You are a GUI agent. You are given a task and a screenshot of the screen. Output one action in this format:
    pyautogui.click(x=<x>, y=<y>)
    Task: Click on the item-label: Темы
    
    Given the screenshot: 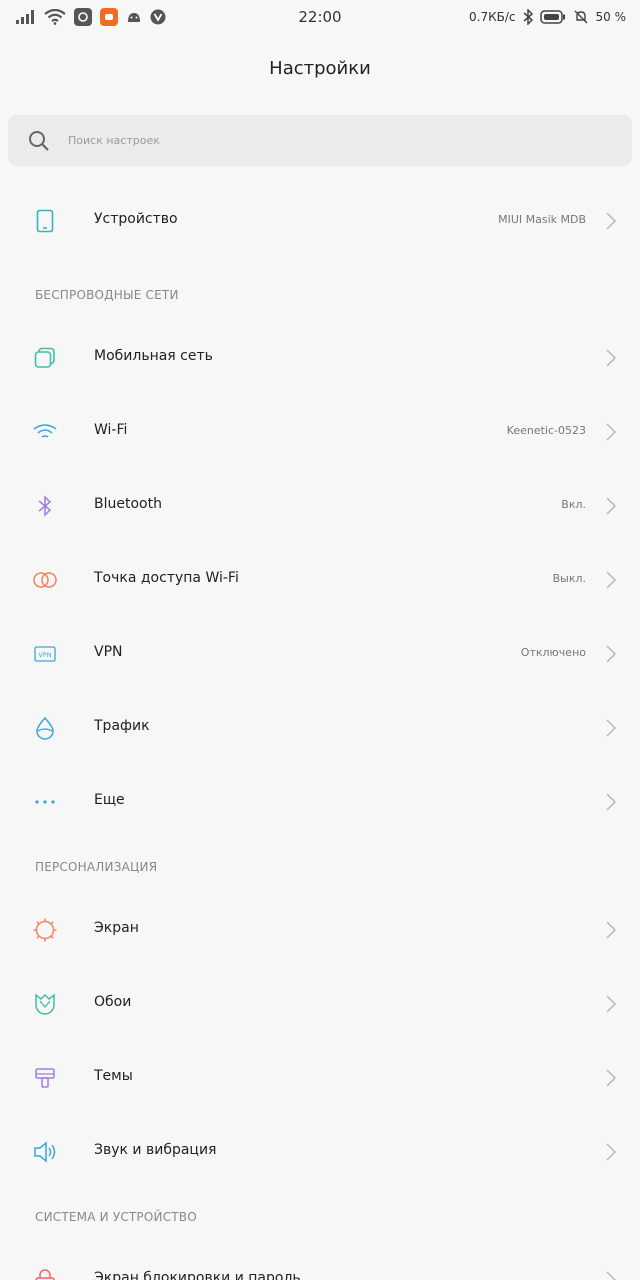 What is the action you would take?
    pyautogui.click(x=113, y=1076)
    